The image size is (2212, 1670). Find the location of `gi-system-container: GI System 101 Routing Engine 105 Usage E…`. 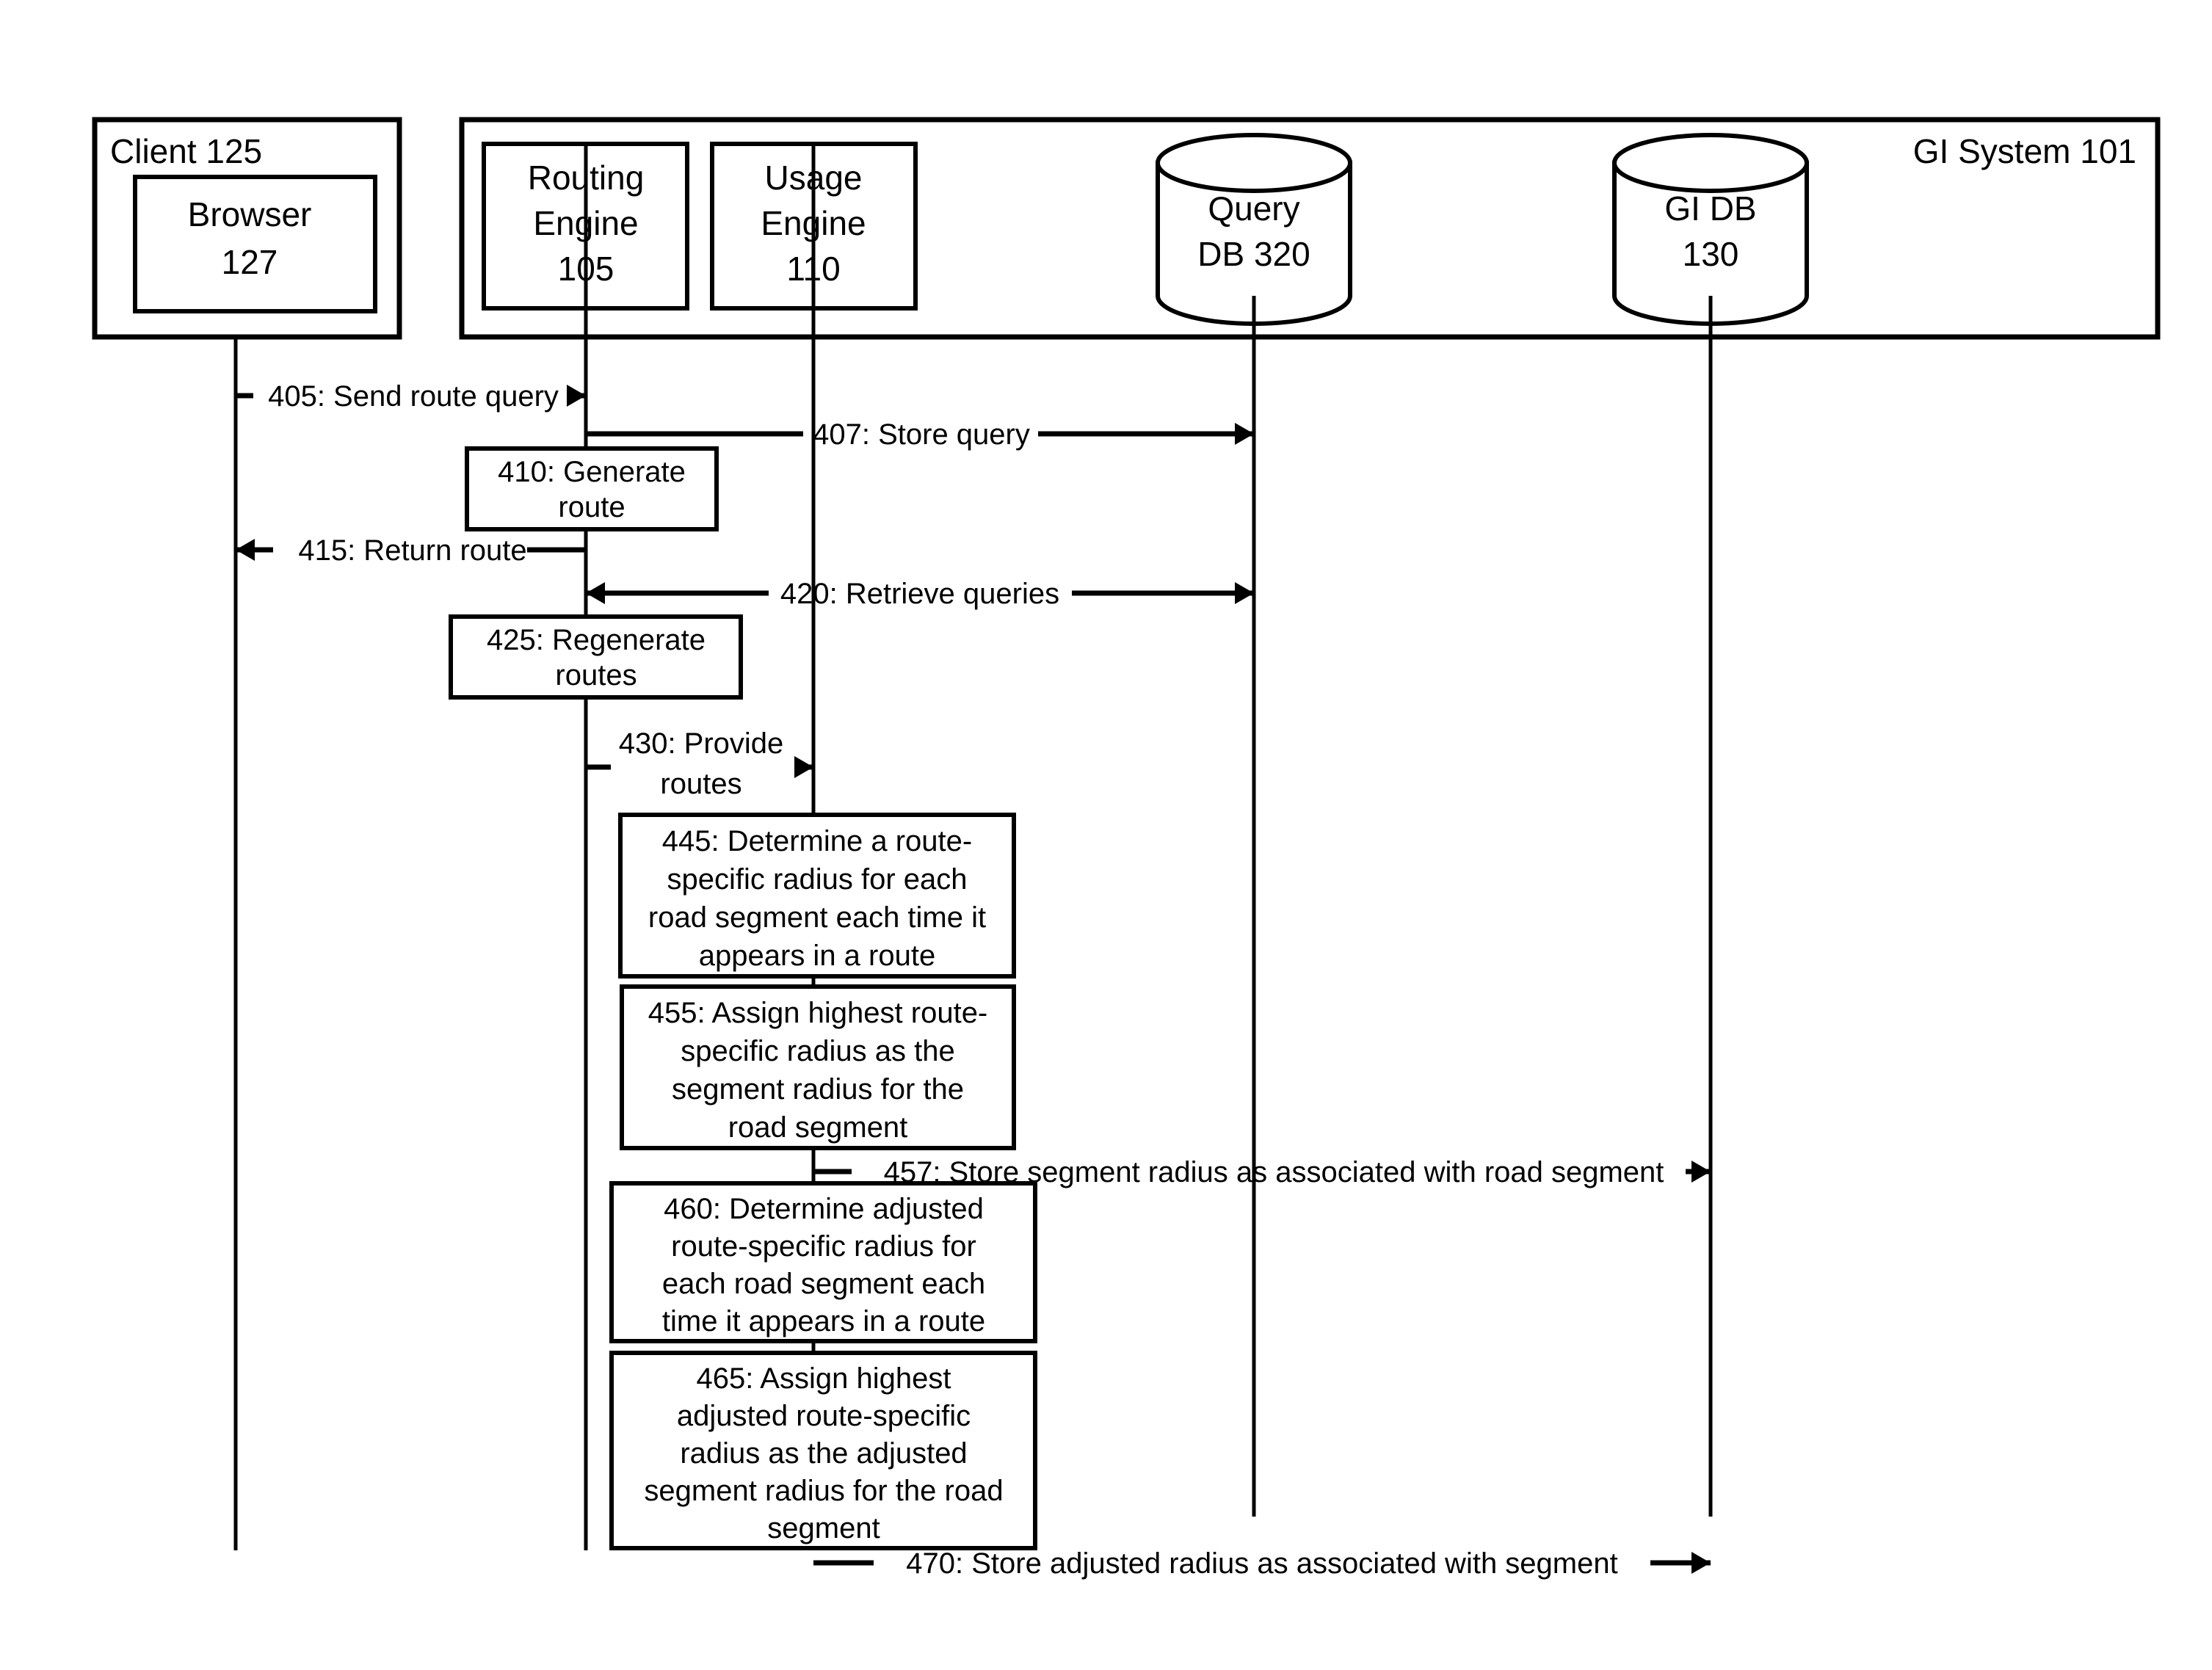

gi-system-container: GI System 101 Routing Engine 105 Usage E… is located at coordinates (1310, 228).